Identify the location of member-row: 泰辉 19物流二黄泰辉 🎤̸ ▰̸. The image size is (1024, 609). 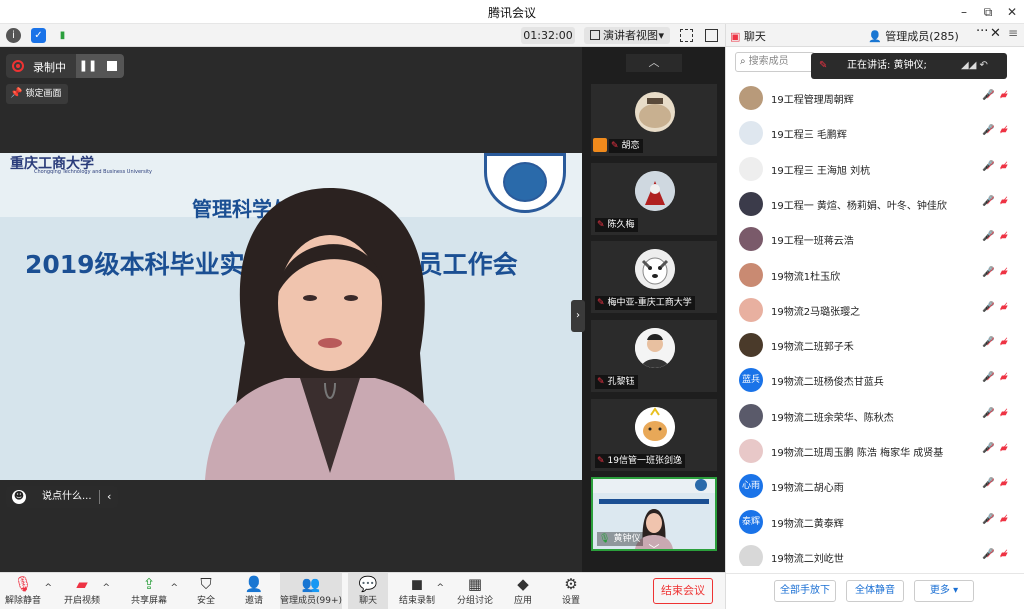
(875, 522).